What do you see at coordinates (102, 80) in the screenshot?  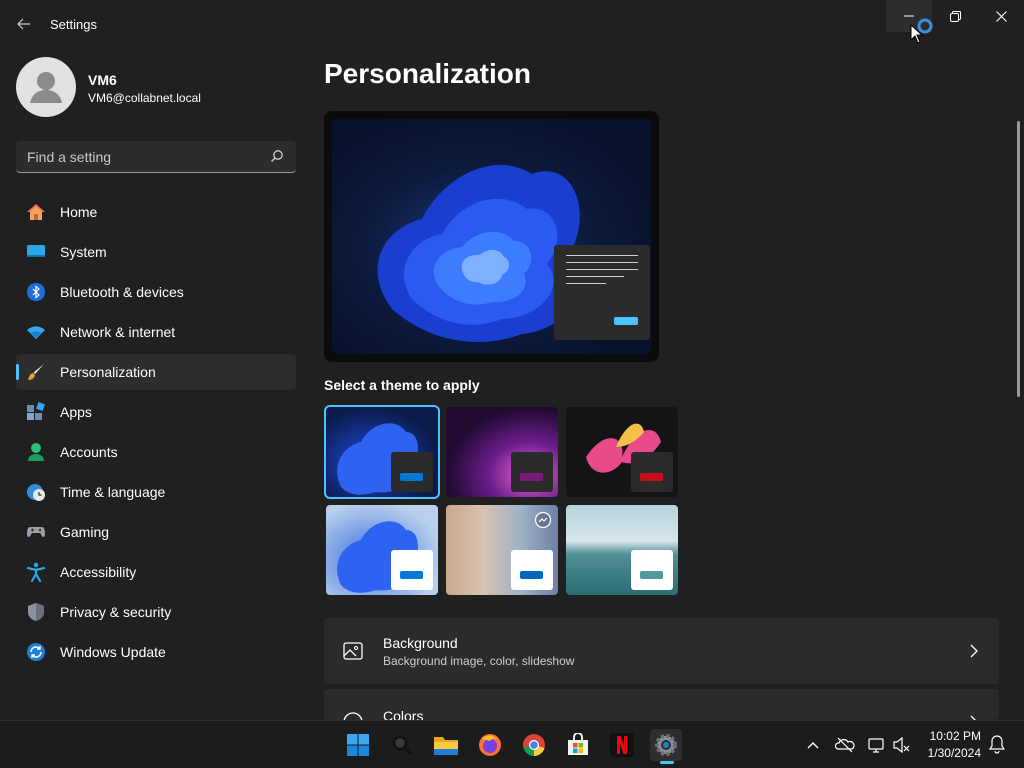 I see `user-name: VM6` at bounding box center [102, 80].